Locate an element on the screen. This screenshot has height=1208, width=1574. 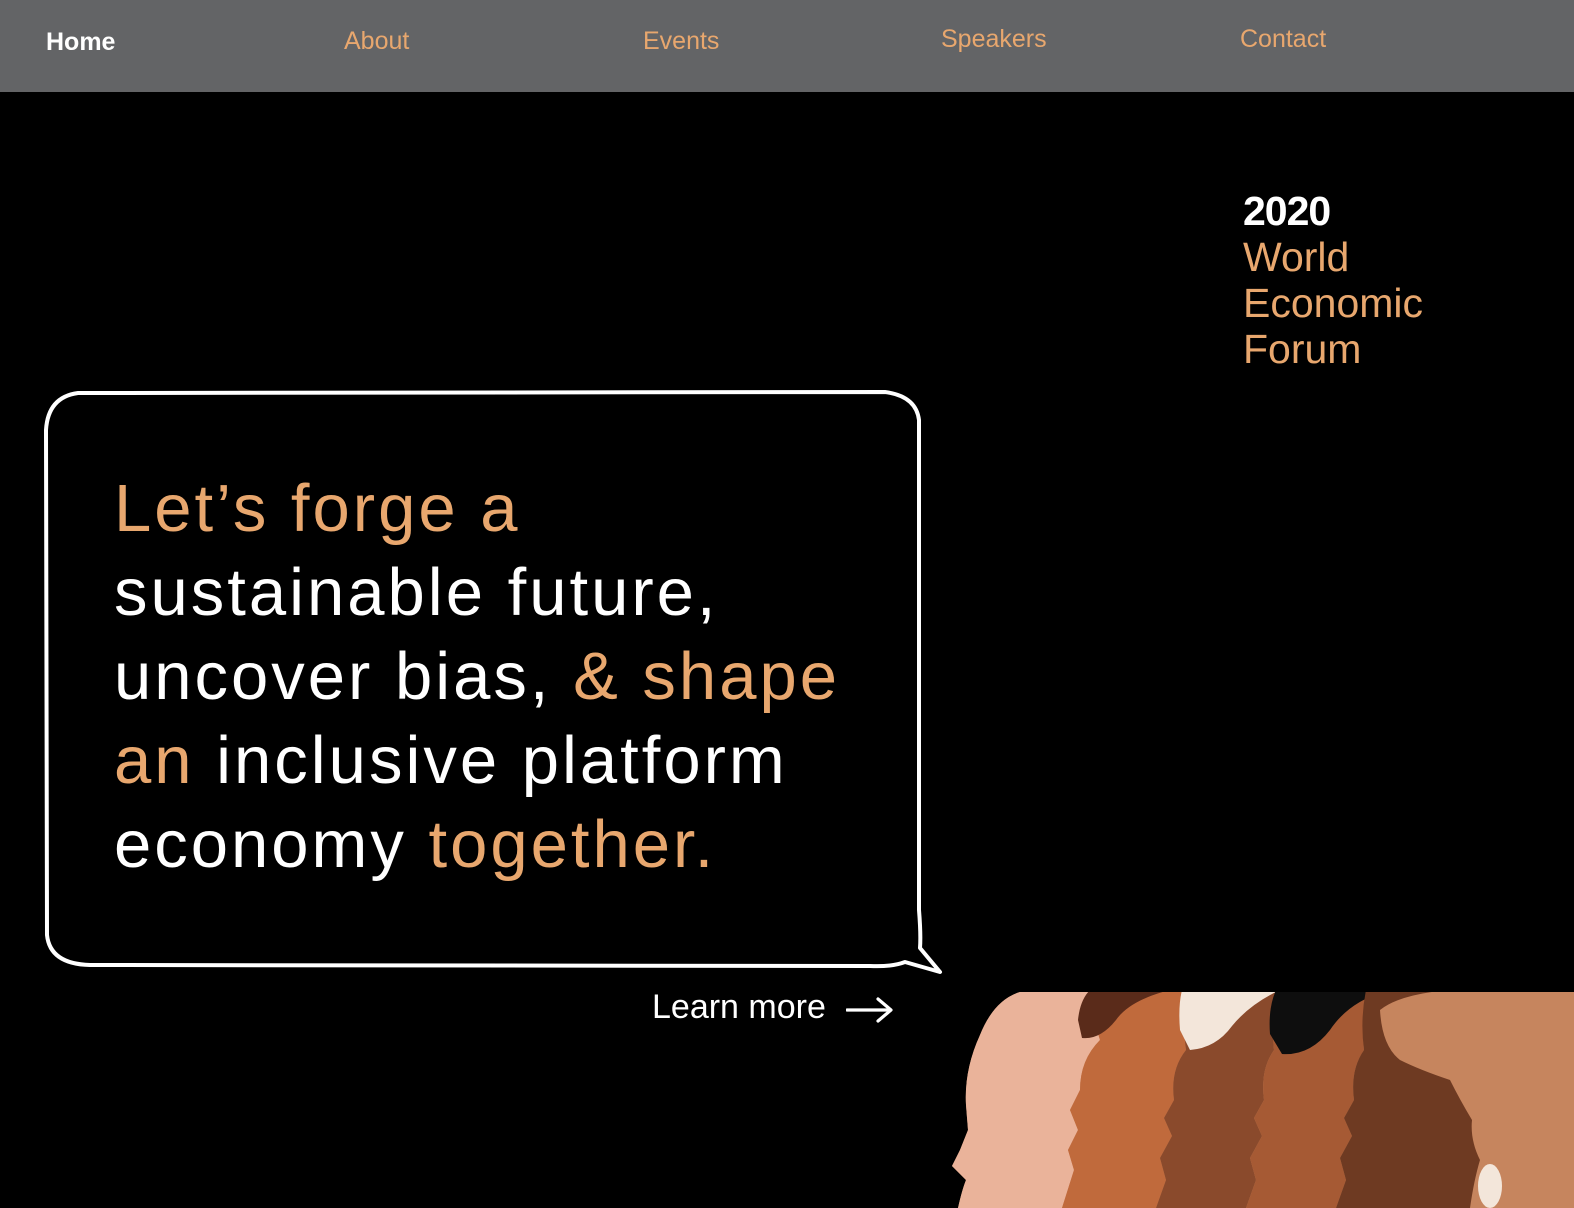
headline-part-shape: & shape is located at coordinates (706, 676).